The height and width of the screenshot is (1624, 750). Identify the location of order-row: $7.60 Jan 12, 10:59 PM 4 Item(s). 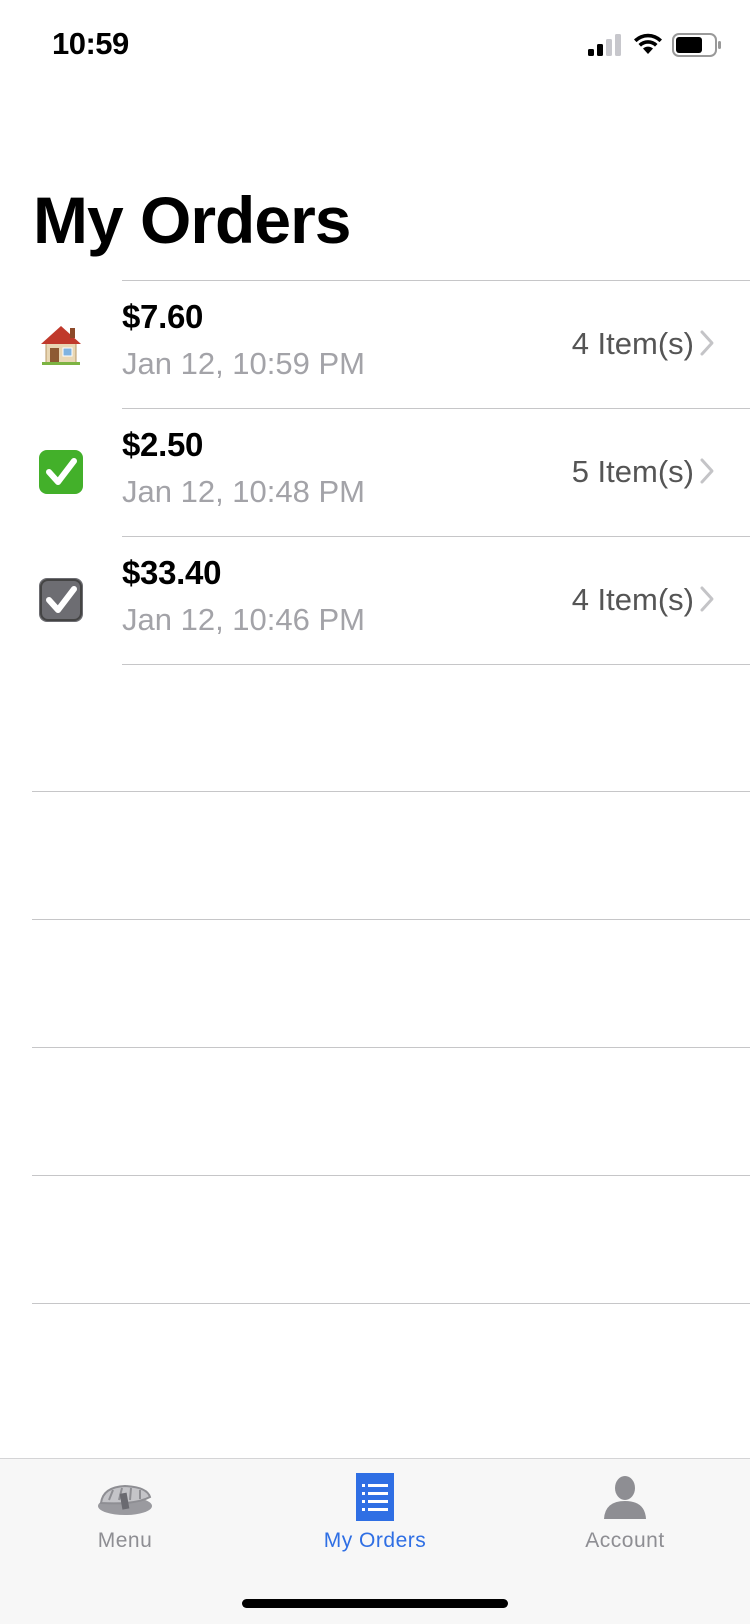
(375, 344).